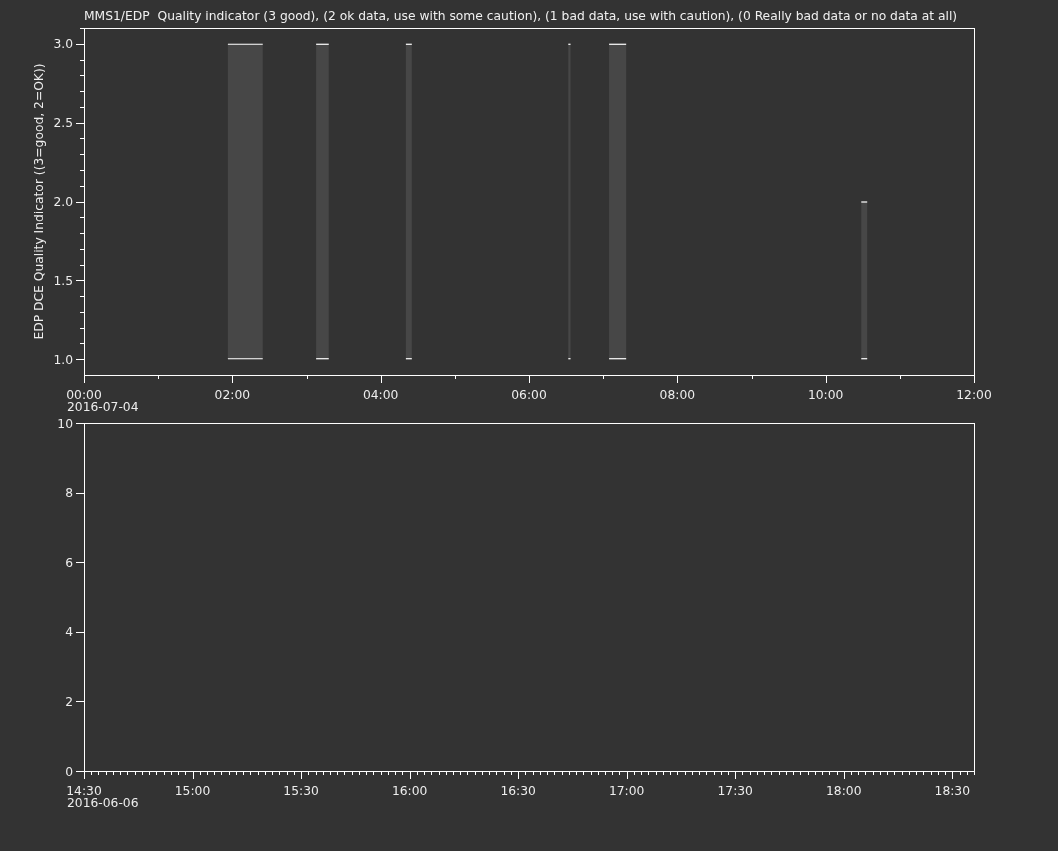  I want to click on tick-label: 08:00, so click(677, 395).